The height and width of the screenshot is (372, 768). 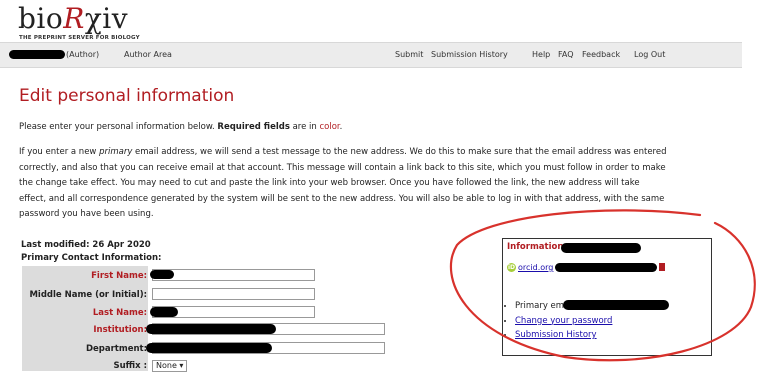 What do you see at coordinates (329, 127) in the screenshot?
I see `intro-color-word: color` at bounding box center [329, 127].